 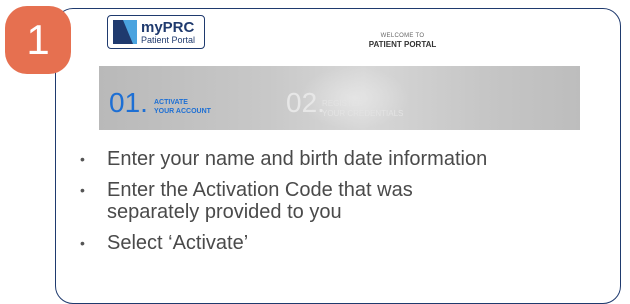 I want to click on step2-label: REGISTER YOUR CREDENTIALS, so click(x=362, y=108).